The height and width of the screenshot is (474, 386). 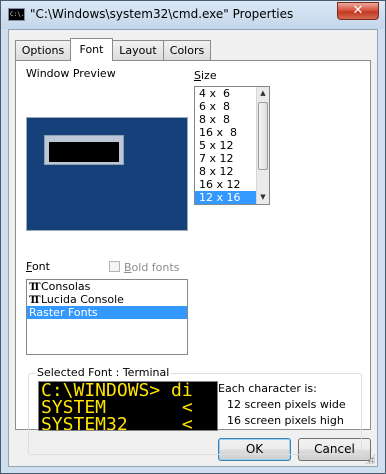 What do you see at coordinates (66, 286) in the screenshot?
I see `font-option-label: Consolas` at bounding box center [66, 286].